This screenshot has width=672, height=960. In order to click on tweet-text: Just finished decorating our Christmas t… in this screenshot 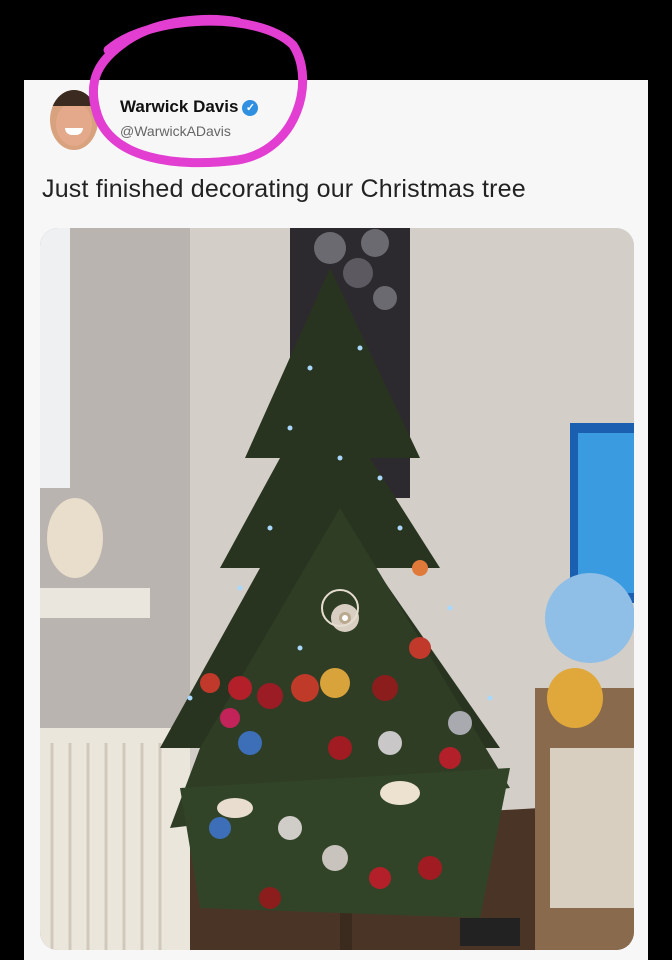, I will do `click(284, 189)`.